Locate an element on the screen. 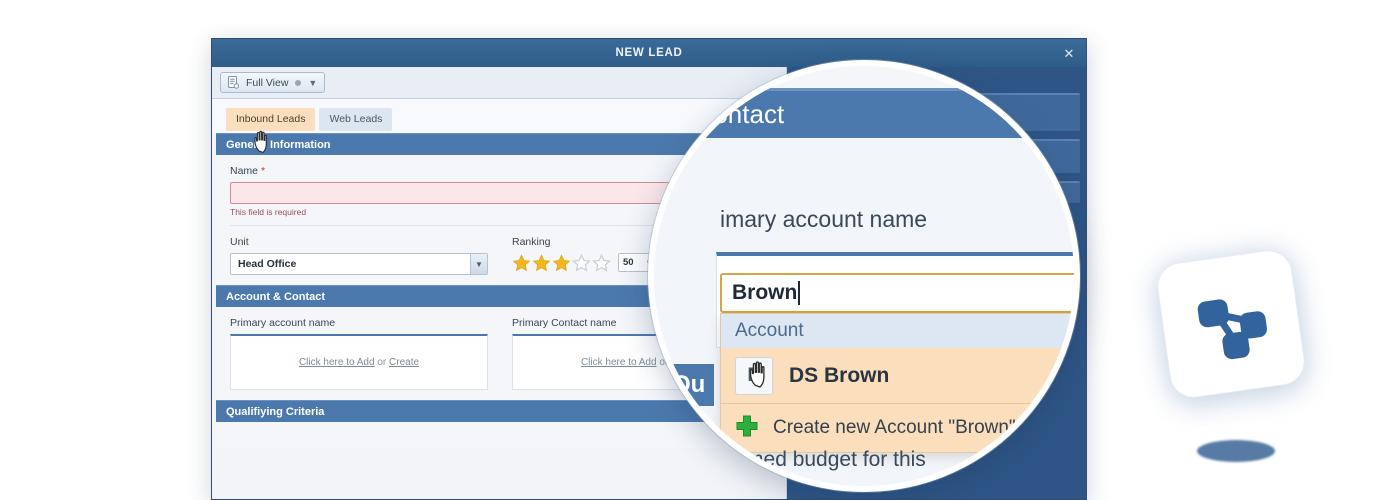 Image resolution: width=1400 pixels, height=500 pixels. dropzone-or-text: or is located at coordinates (382, 362).